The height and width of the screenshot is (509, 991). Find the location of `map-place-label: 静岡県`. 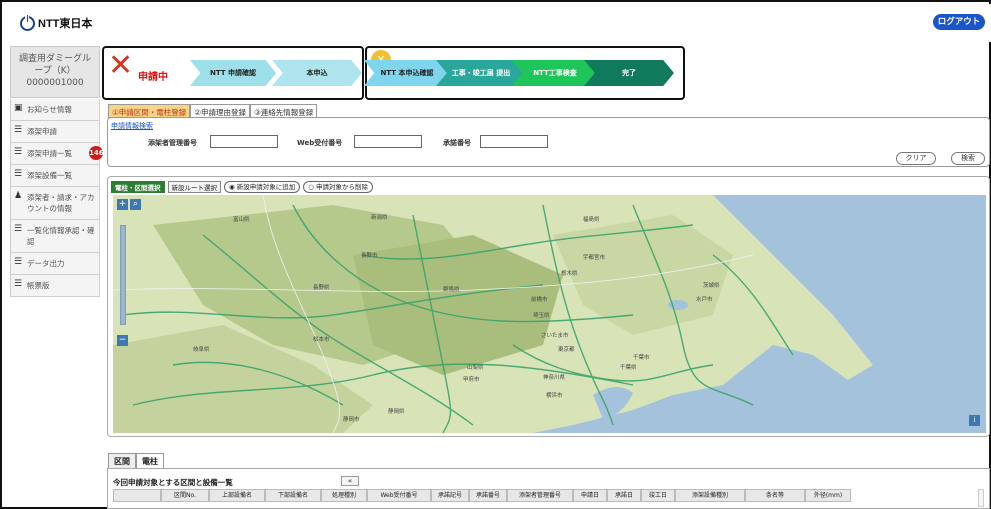

map-place-label: 静岡県 is located at coordinates (396, 412).